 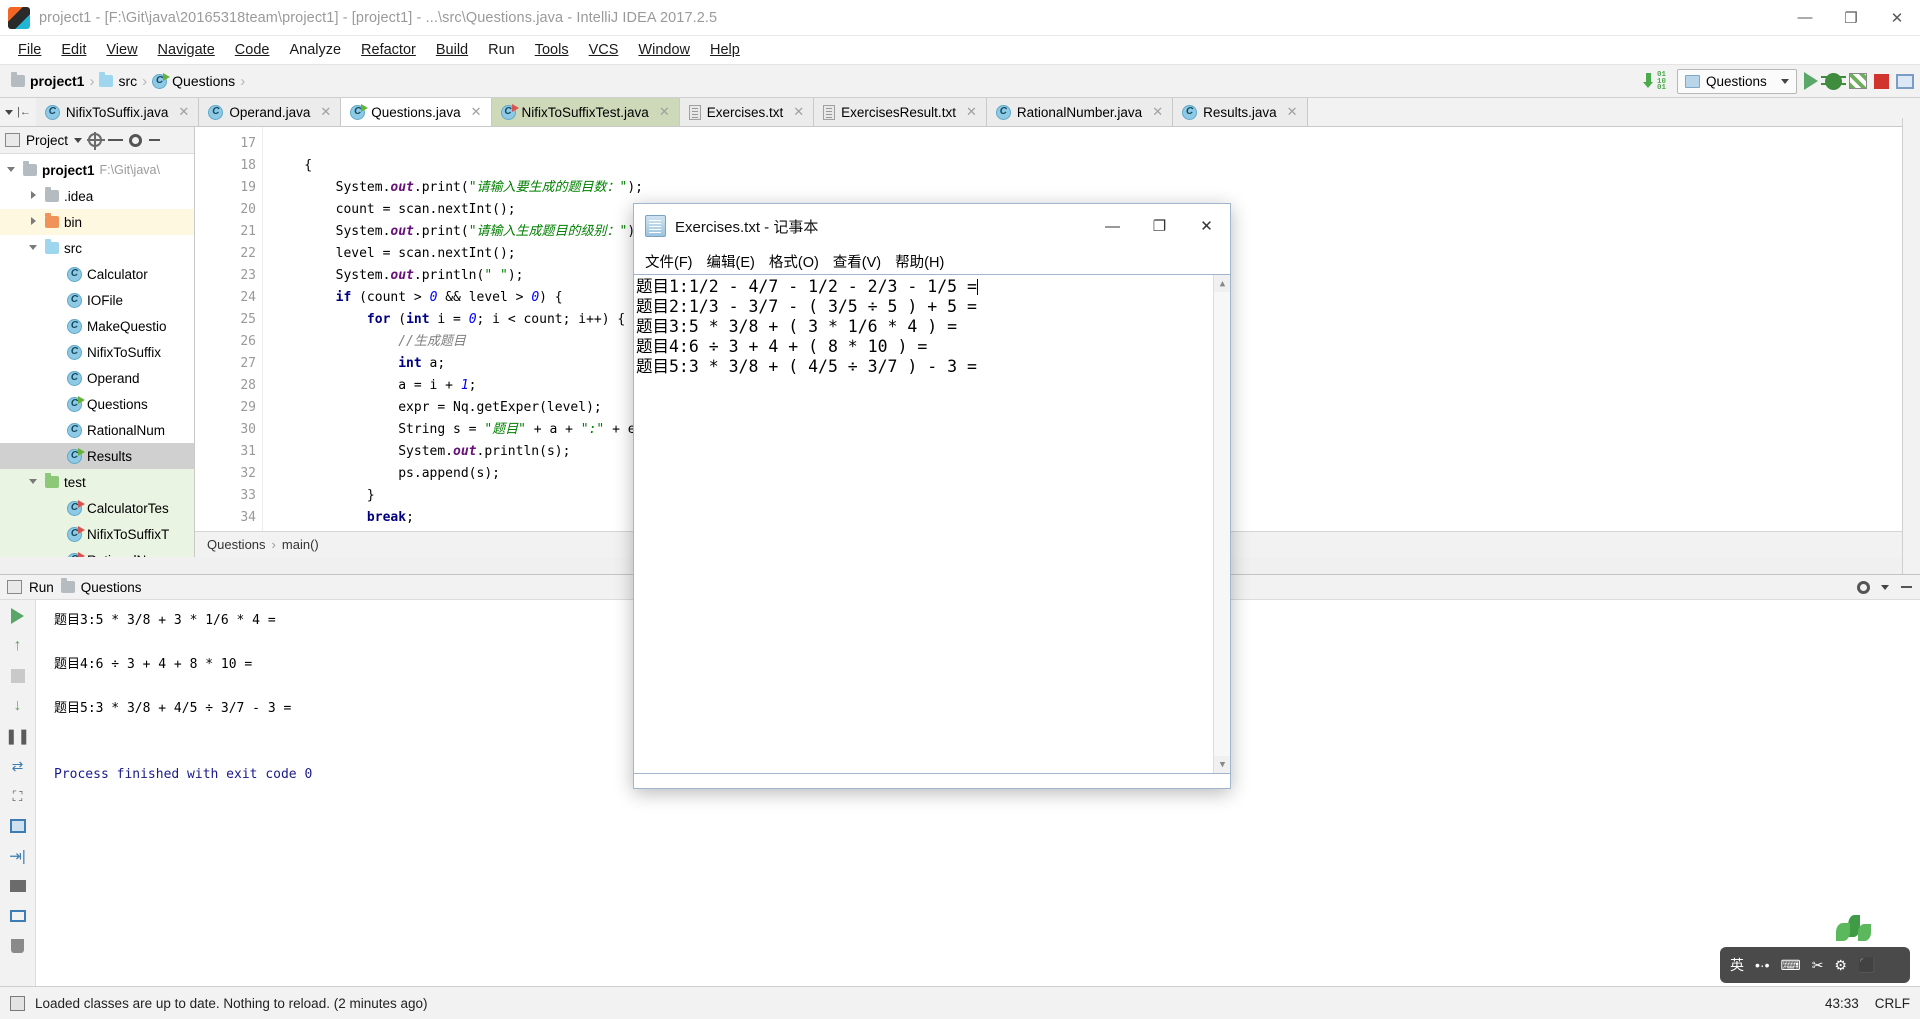 I want to click on caret-position: 43:33, so click(x=1842, y=1003).